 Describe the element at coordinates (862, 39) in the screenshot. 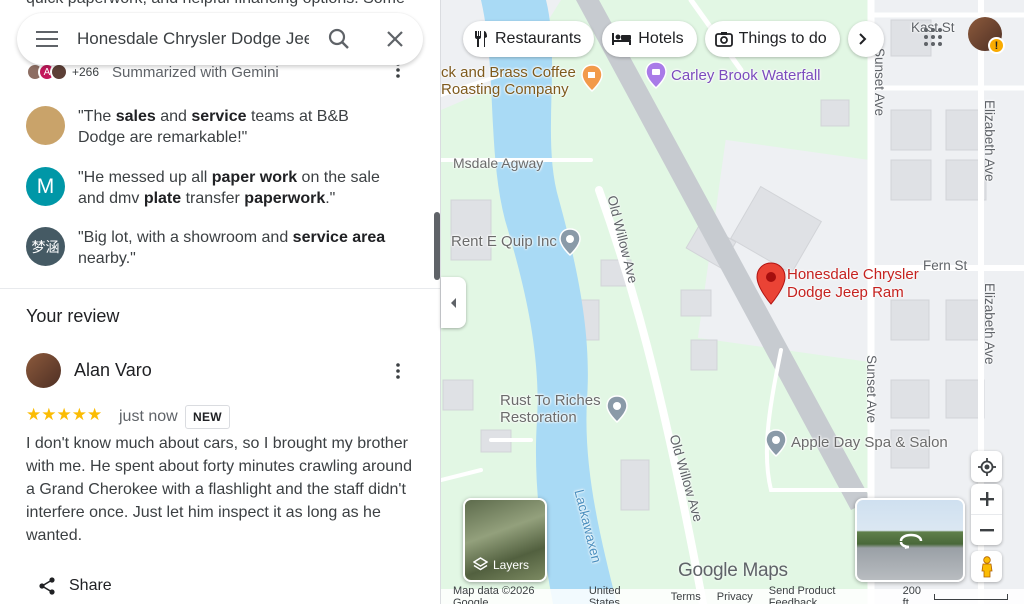

I see `chevron-right-icon` at that location.